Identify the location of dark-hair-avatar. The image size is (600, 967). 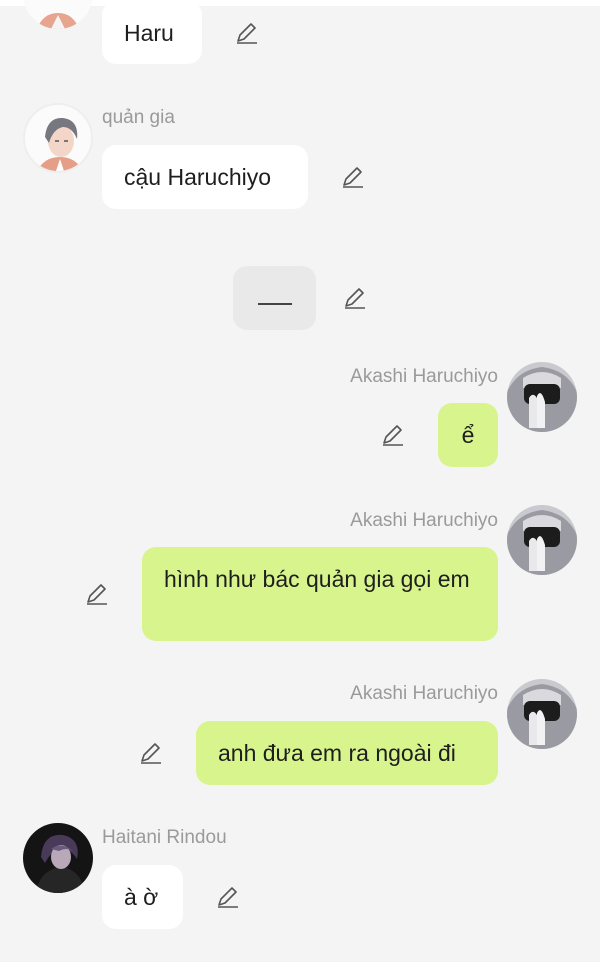
(58, 858).